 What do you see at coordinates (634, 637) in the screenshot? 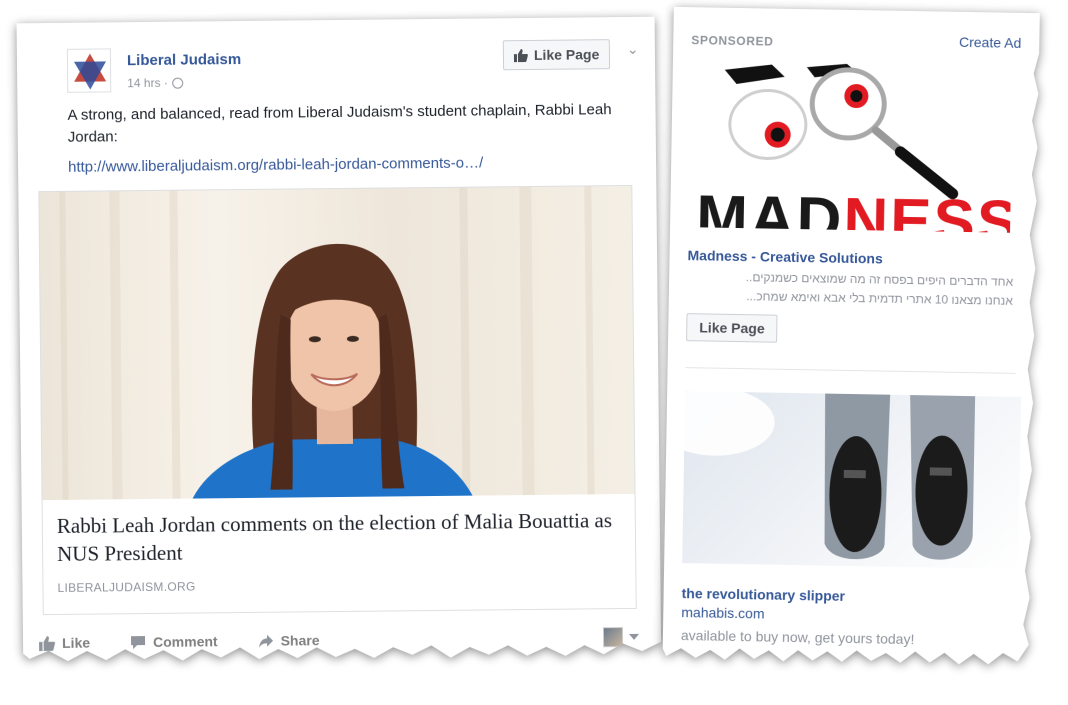
I see `caret-down-icon` at bounding box center [634, 637].